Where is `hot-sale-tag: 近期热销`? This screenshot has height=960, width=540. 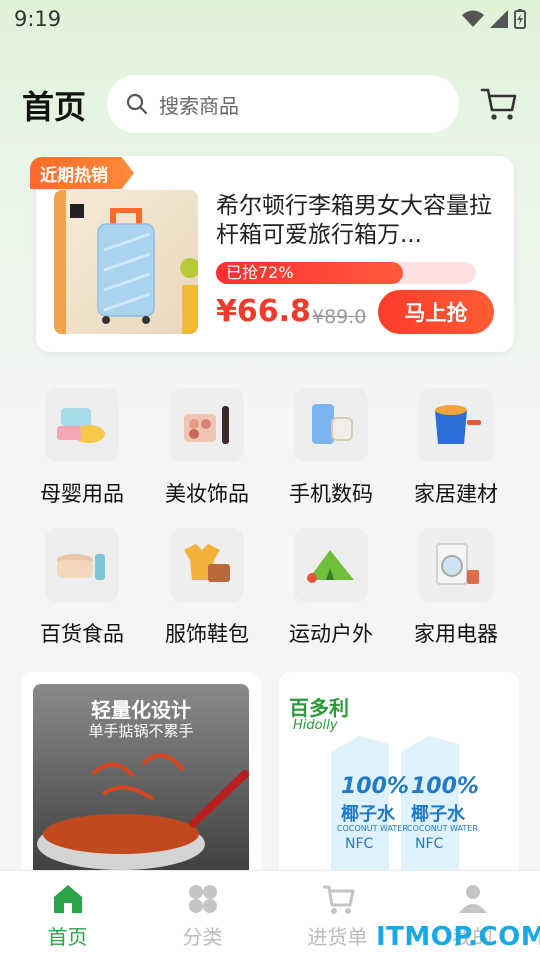 hot-sale-tag: 近期热销 is located at coordinates (82, 173).